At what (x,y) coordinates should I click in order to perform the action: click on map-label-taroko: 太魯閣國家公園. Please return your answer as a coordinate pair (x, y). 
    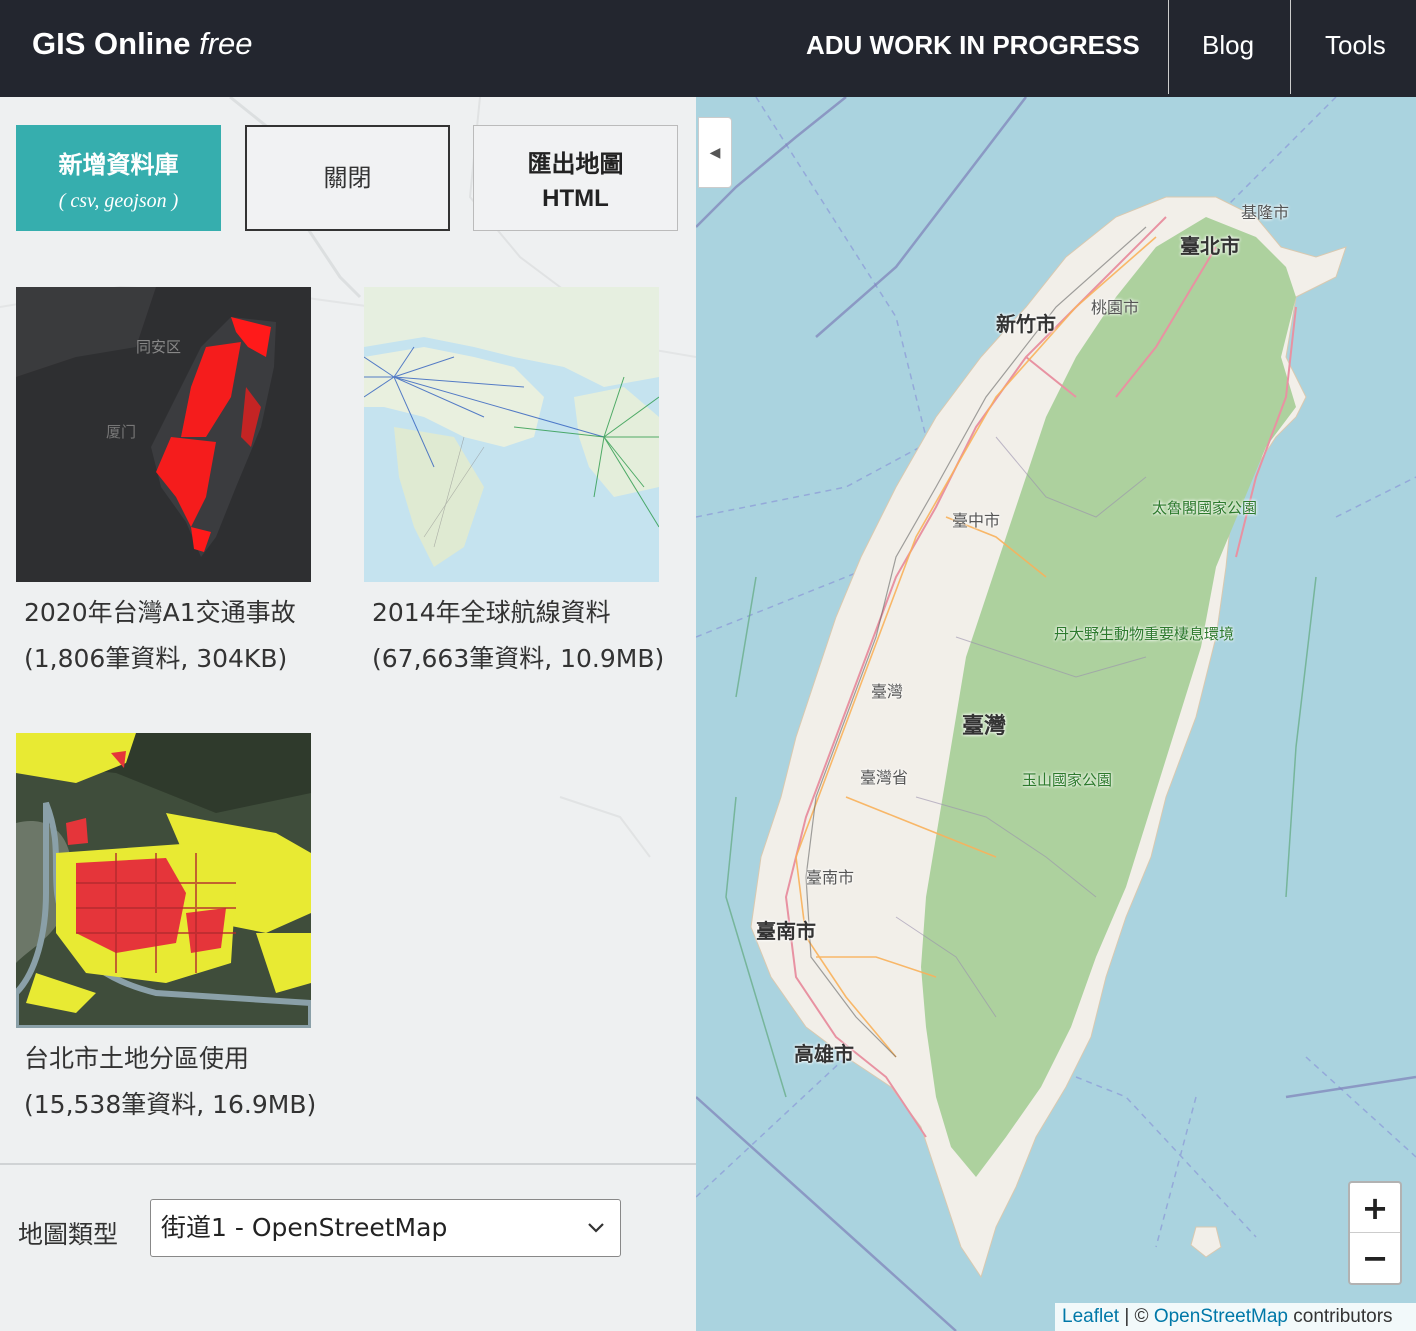
    Looking at the image, I should click on (1205, 508).